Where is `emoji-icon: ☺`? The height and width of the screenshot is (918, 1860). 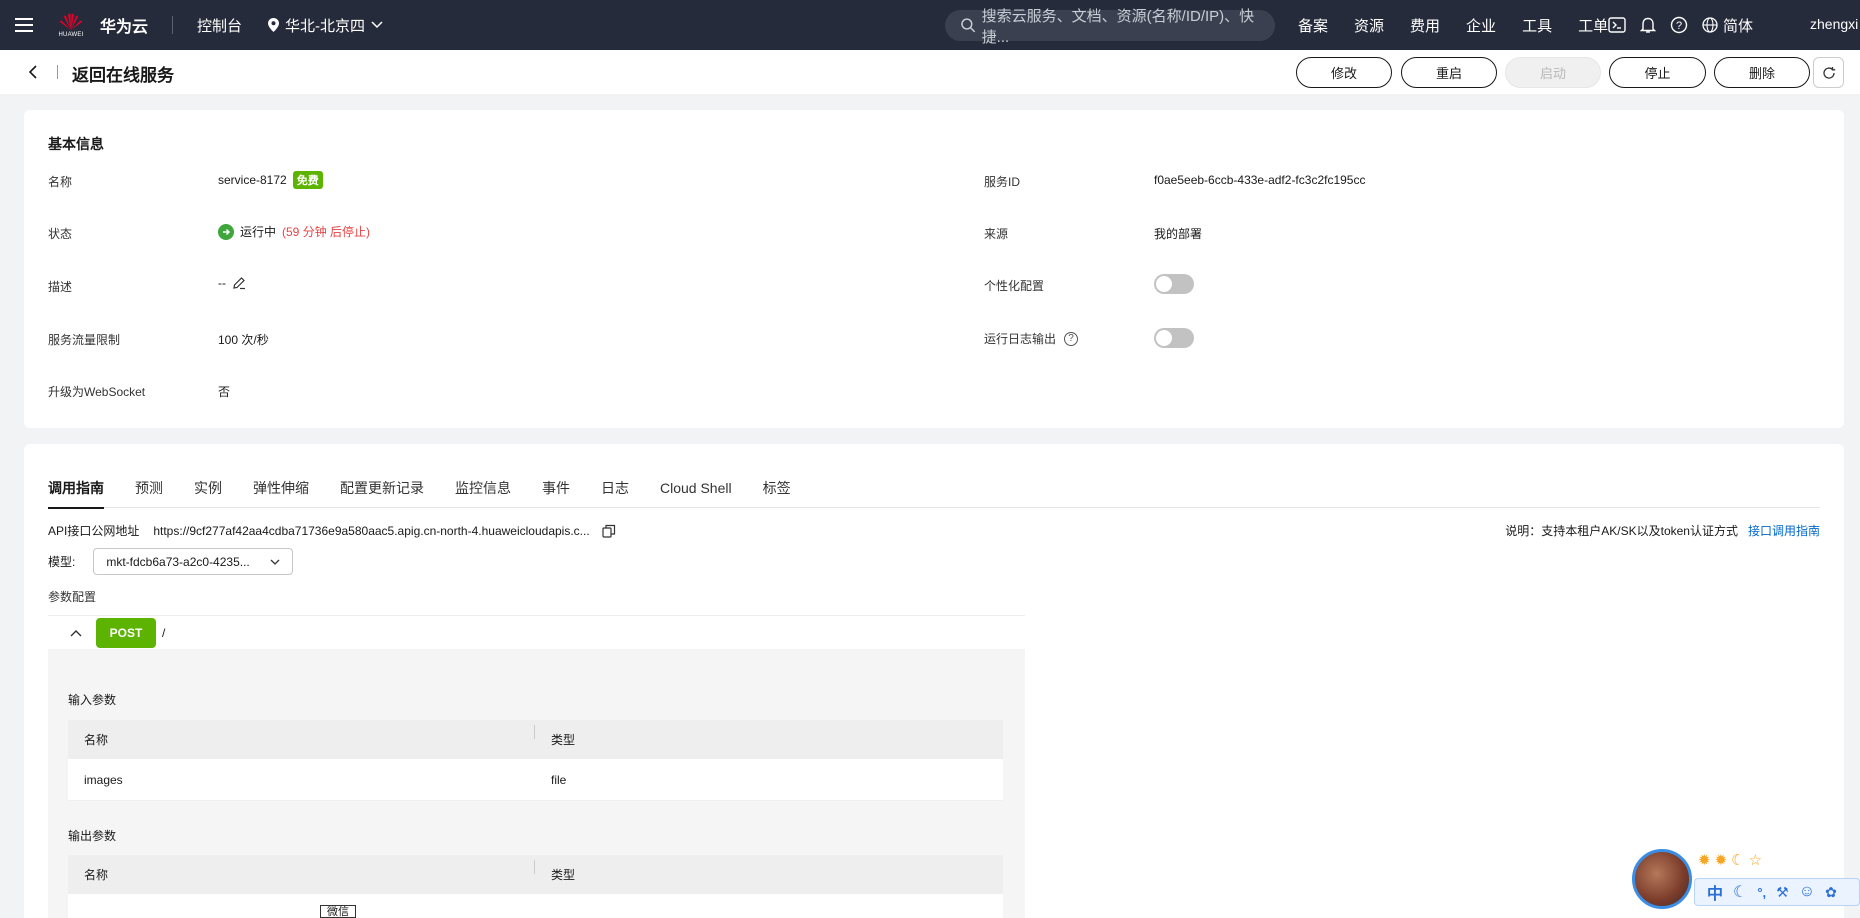 emoji-icon: ☺ is located at coordinates (1807, 892).